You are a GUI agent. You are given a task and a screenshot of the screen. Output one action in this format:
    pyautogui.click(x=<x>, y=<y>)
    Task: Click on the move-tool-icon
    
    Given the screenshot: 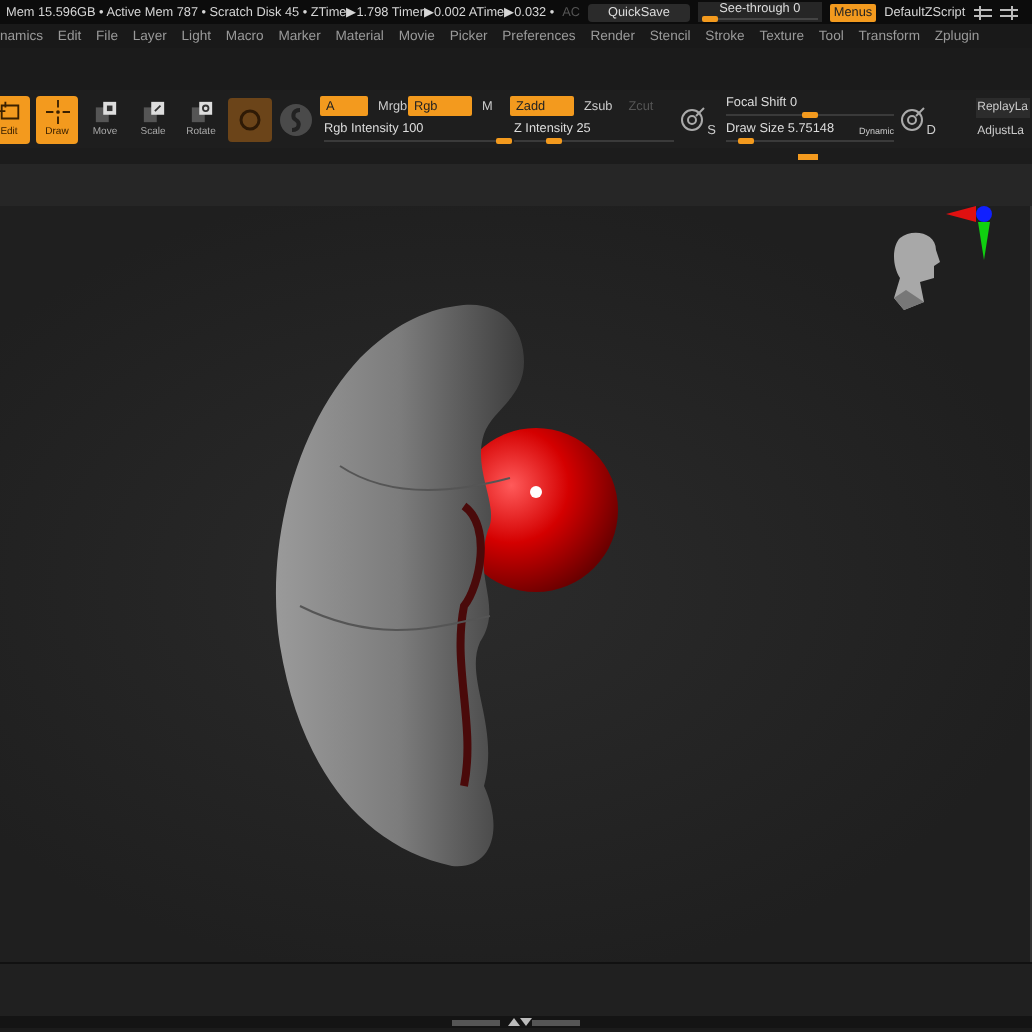 What is the action you would take?
    pyautogui.click(x=105, y=112)
    